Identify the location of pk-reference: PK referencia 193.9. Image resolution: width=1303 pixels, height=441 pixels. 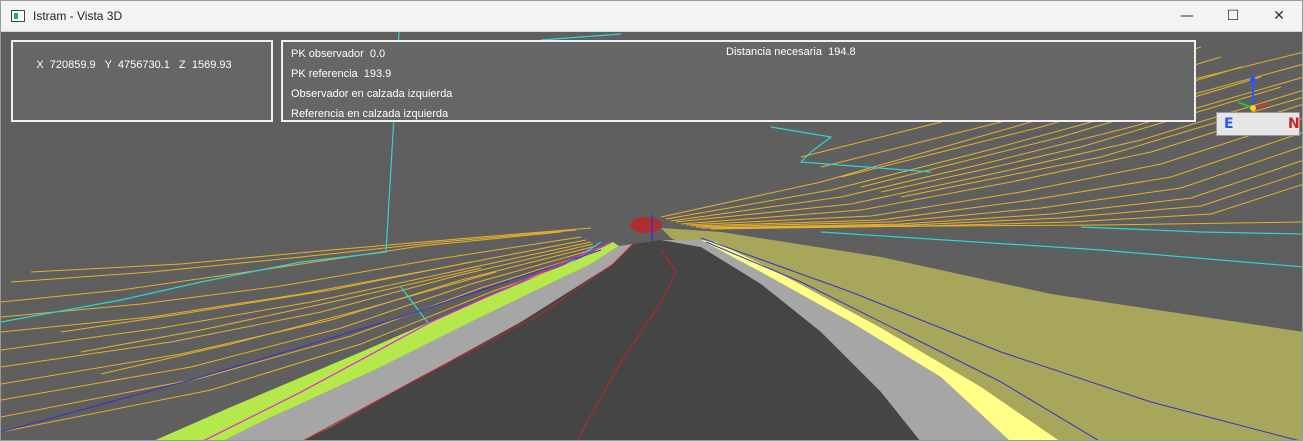
(341, 74).